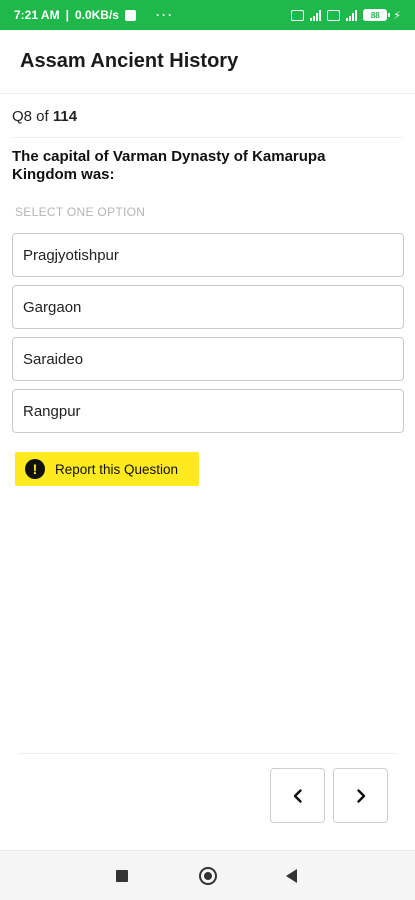 This screenshot has height=900, width=415. I want to click on status-left: 7:21 AM | 0.0KB/s ···, so click(94, 15).